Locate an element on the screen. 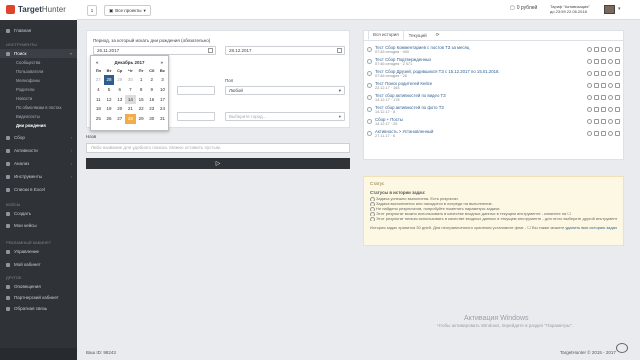 Image resolution: width=640 pixels, height=360 pixels. chat-icon is located at coordinates (622, 348).